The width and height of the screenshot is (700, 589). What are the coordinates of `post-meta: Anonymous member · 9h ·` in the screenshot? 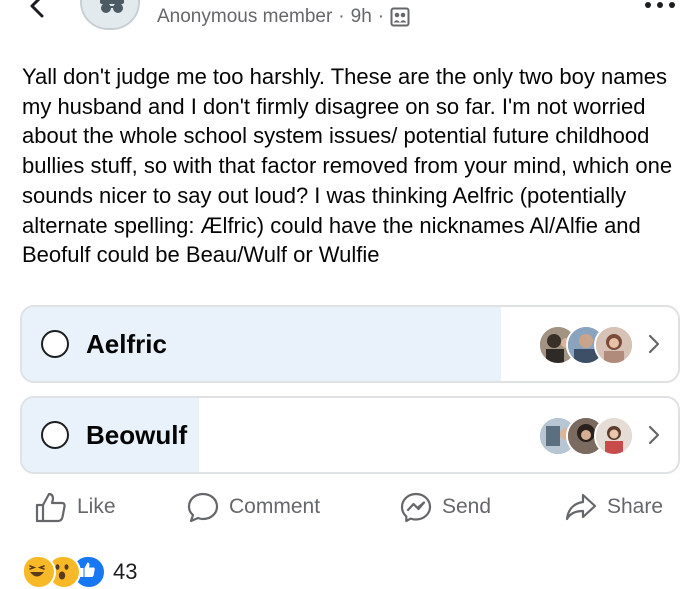 It's located at (283, 17).